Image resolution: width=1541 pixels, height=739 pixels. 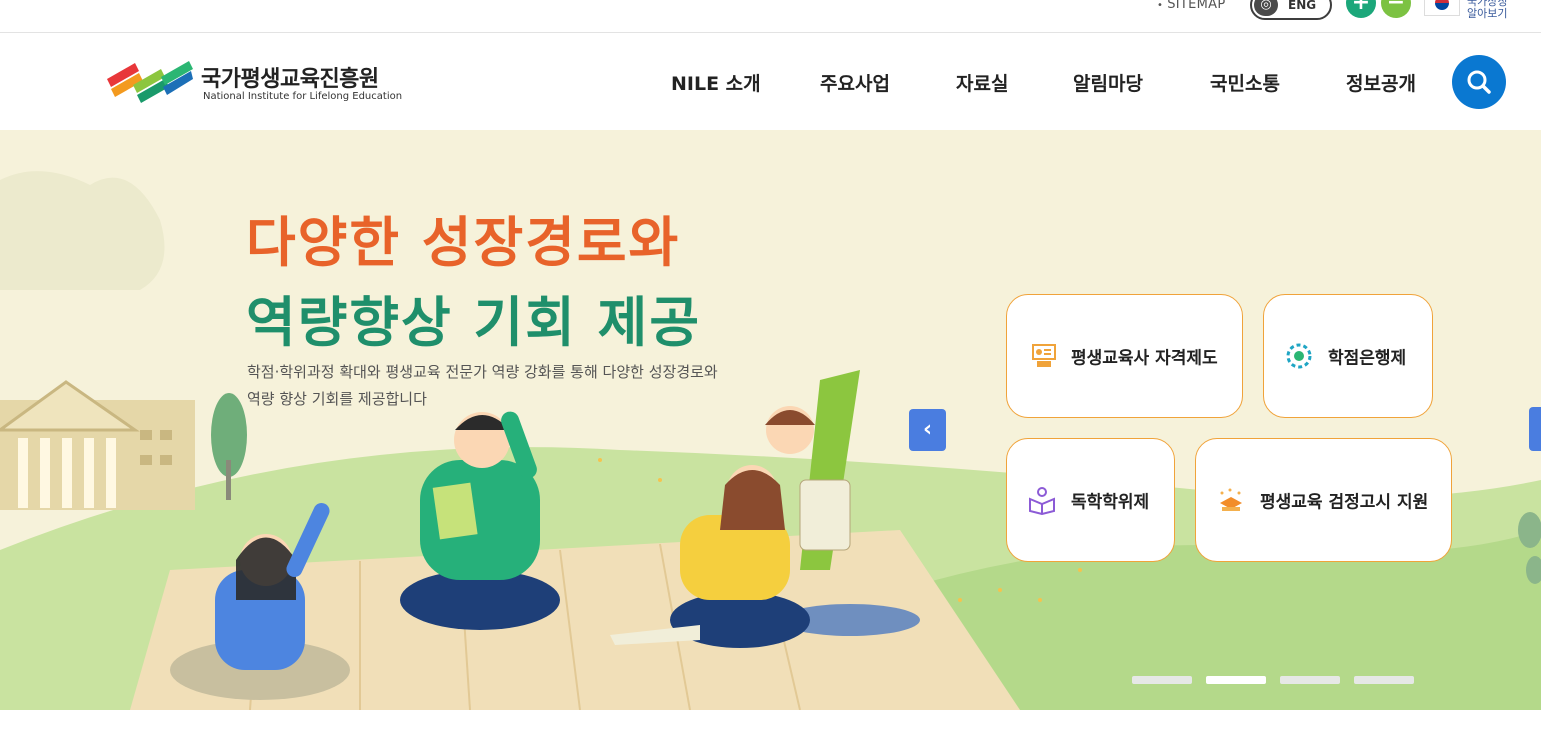 I want to click on service-card-self-study-degree: 독학학위제, so click(x=1090, y=500).